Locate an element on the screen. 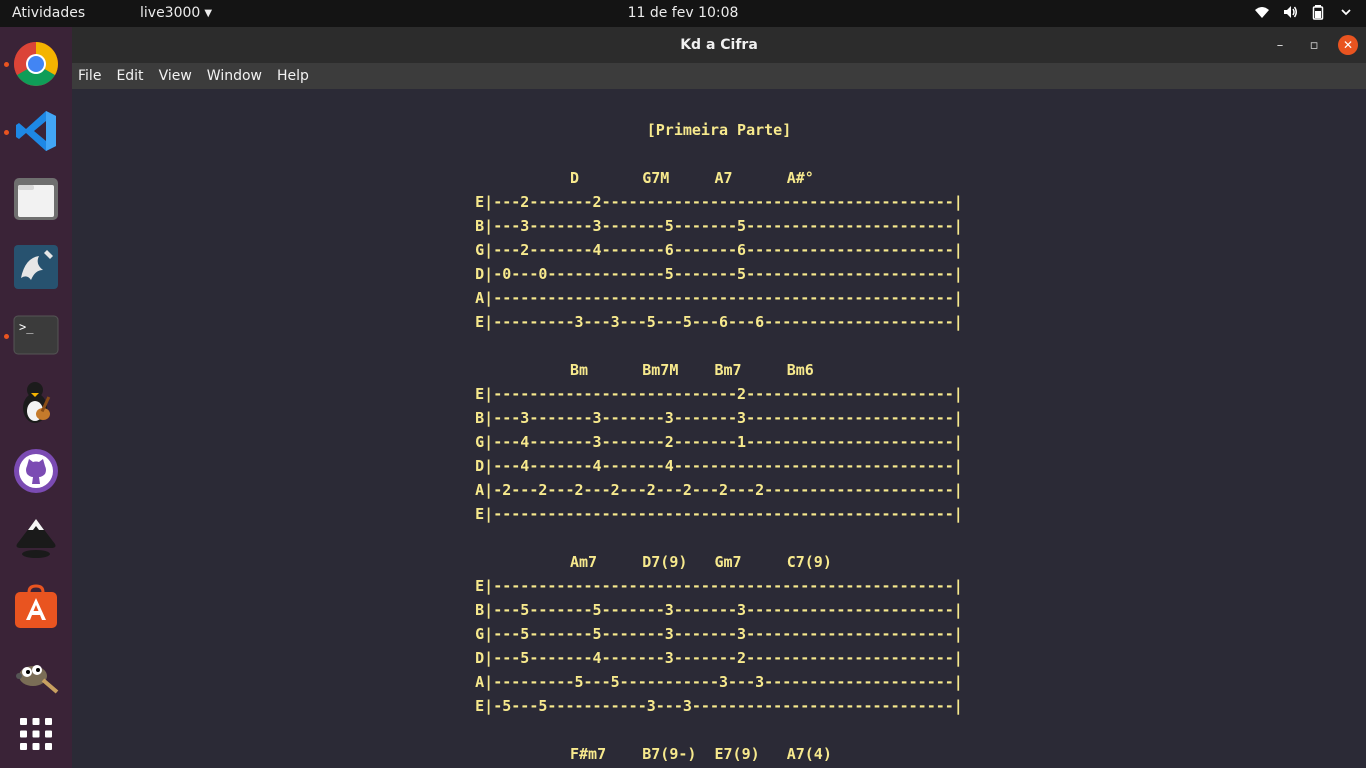 The width and height of the screenshot is (1366, 768). dock-chrome is located at coordinates (36, 64).